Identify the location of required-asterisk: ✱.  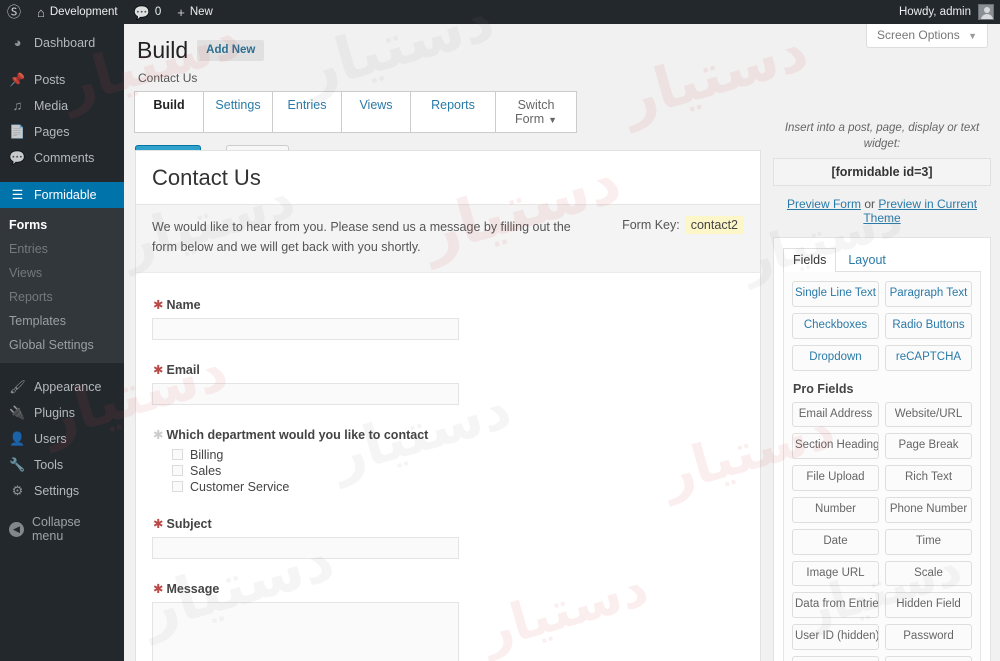
(158, 304).